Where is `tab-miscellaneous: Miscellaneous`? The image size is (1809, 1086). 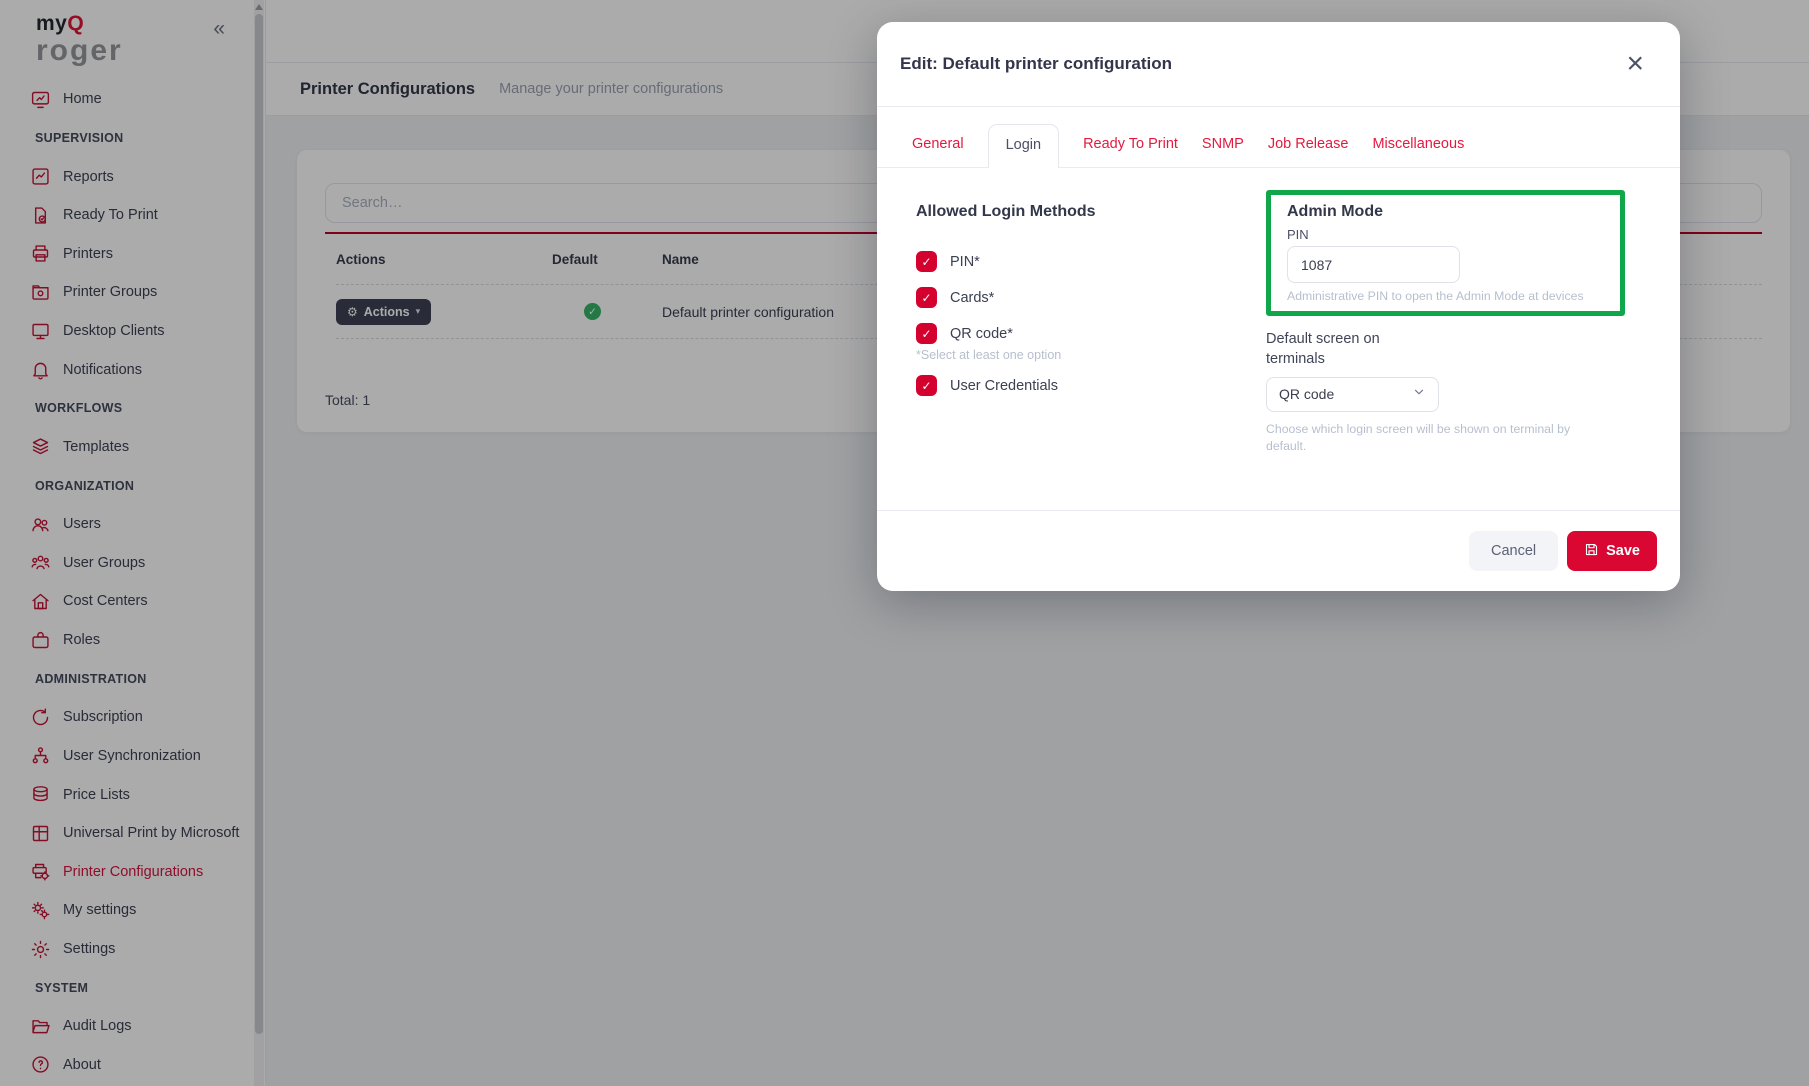
tab-miscellaneous: Miscellaneous is located at coordinates (1418, 151).